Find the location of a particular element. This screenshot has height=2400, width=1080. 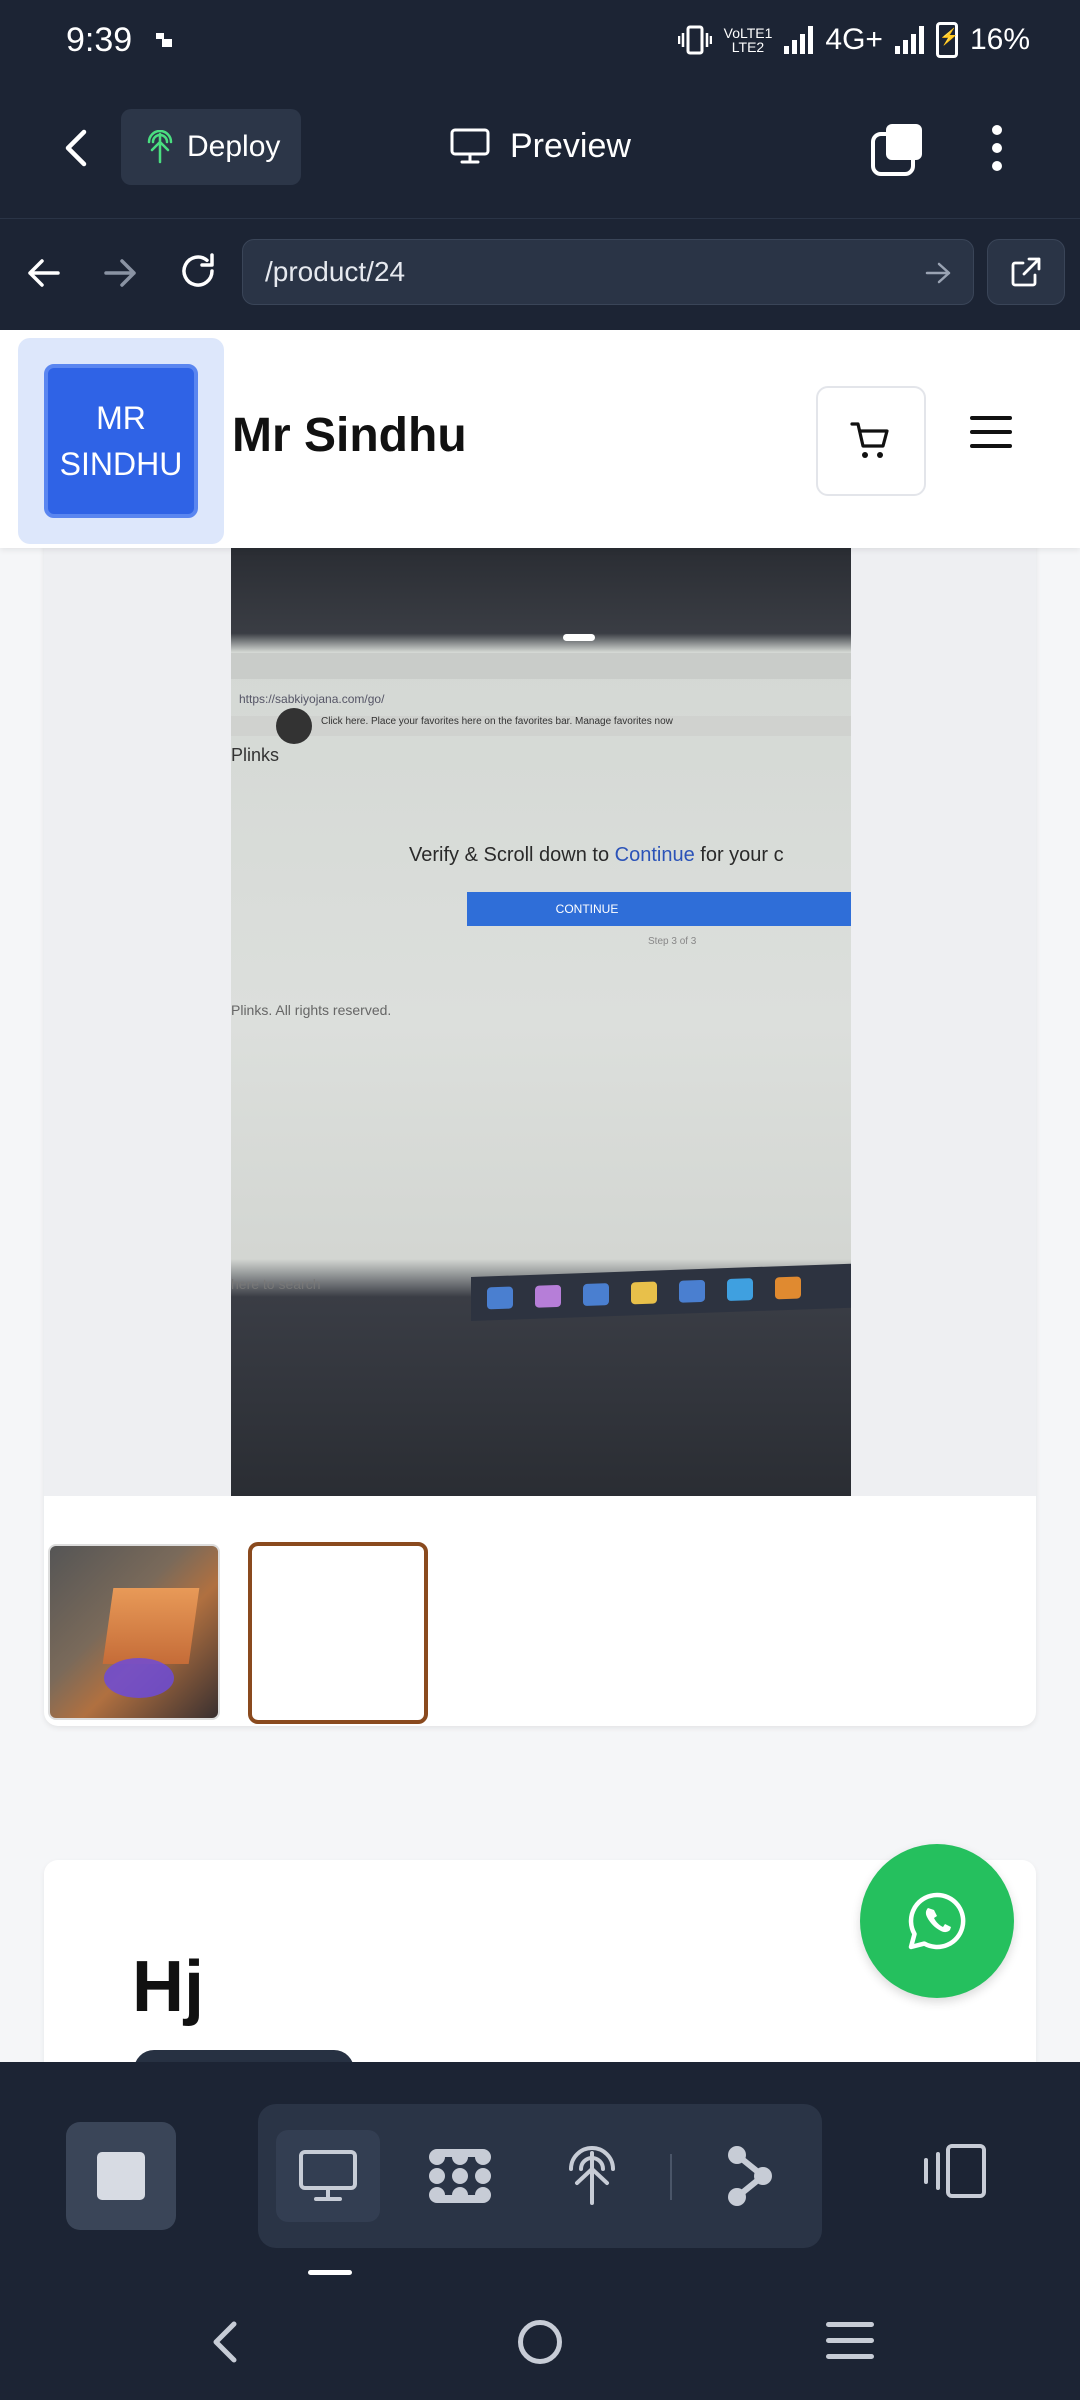

arrow-left-icon is located at coordinates (44, 273).